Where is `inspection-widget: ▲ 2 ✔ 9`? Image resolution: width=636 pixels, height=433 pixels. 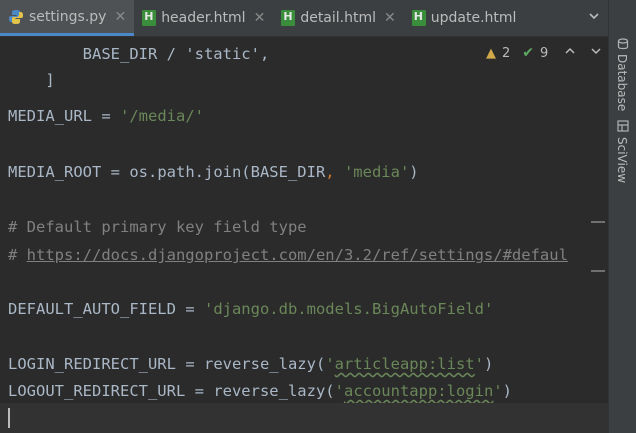
inspection-widget: ▲ 2 ✔ 9 is located at coordinates (544, 53).